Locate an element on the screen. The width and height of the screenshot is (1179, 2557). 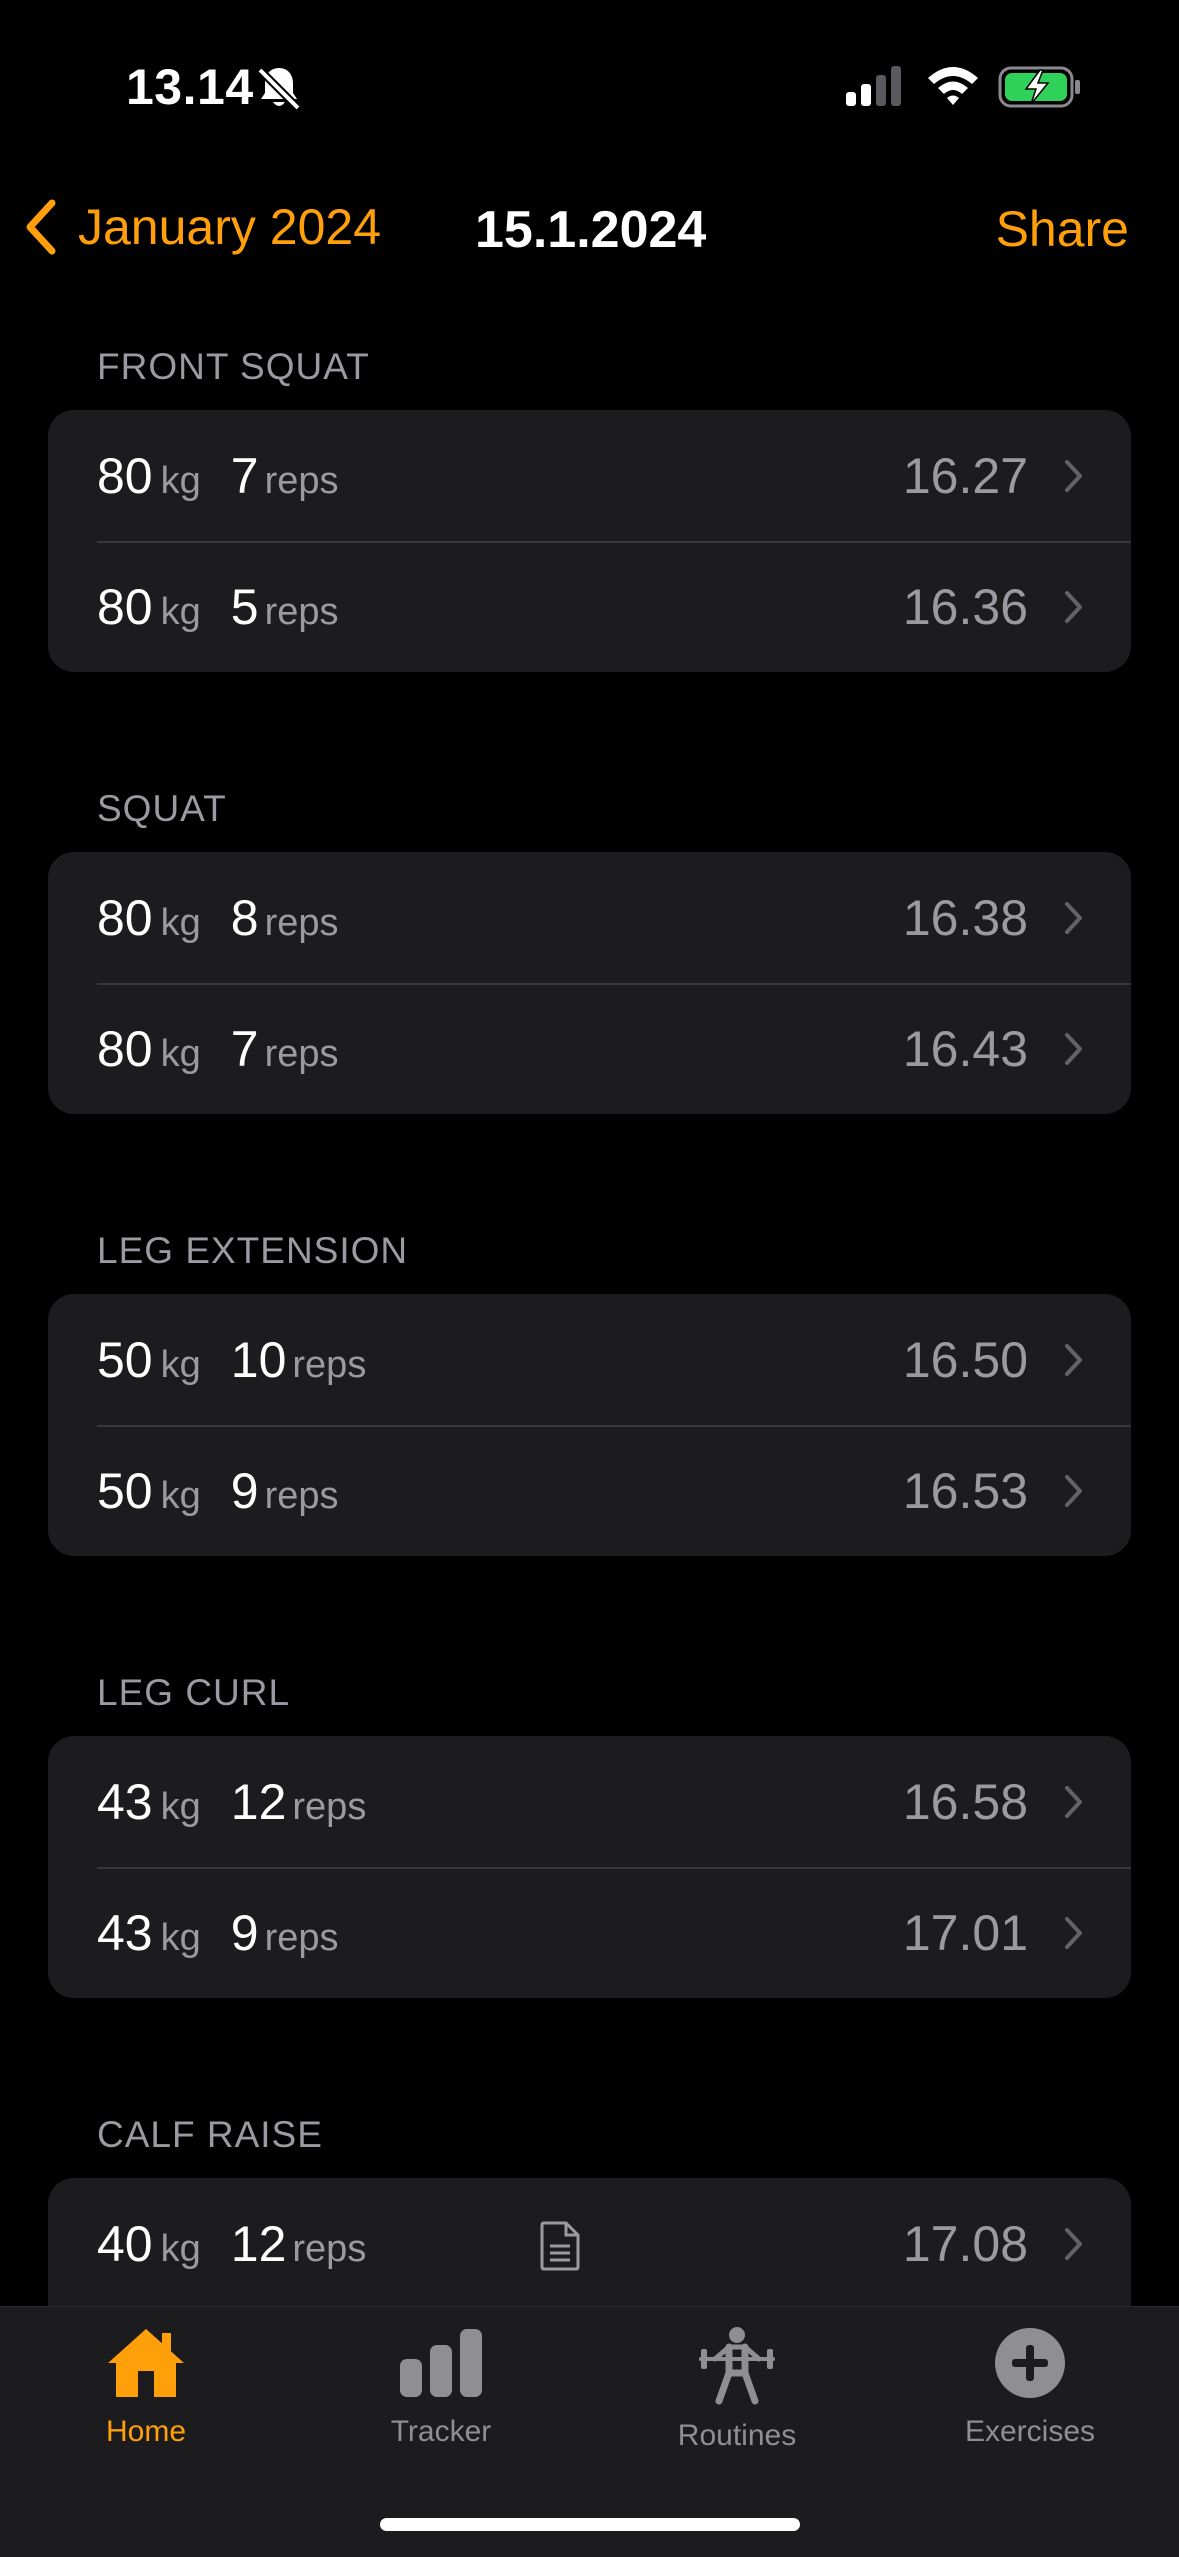
page-title: 15.1.2024 is located at coordinates (591, 230).